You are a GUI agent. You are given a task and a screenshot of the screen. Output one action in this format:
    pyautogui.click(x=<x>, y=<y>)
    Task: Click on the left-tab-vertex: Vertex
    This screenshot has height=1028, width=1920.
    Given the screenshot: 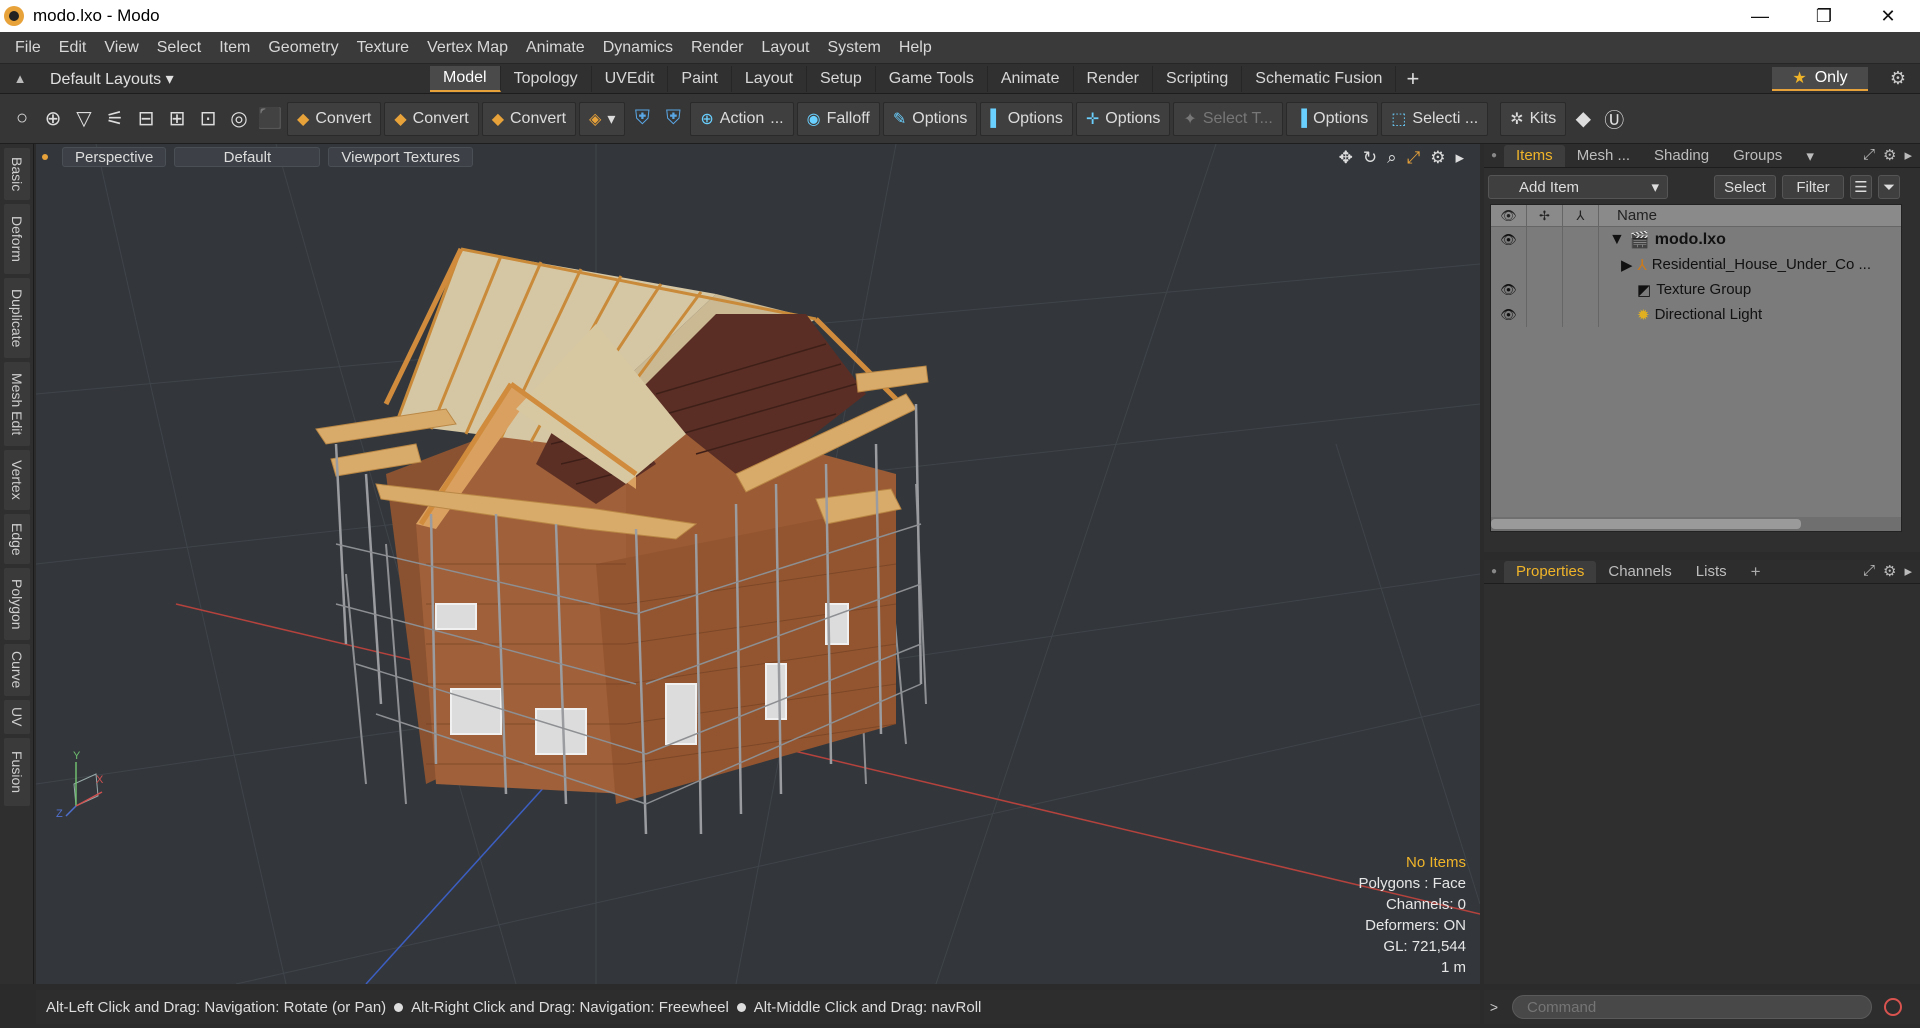 What is the action you would take?
    pyautogui.click(x=17, y=480)
    